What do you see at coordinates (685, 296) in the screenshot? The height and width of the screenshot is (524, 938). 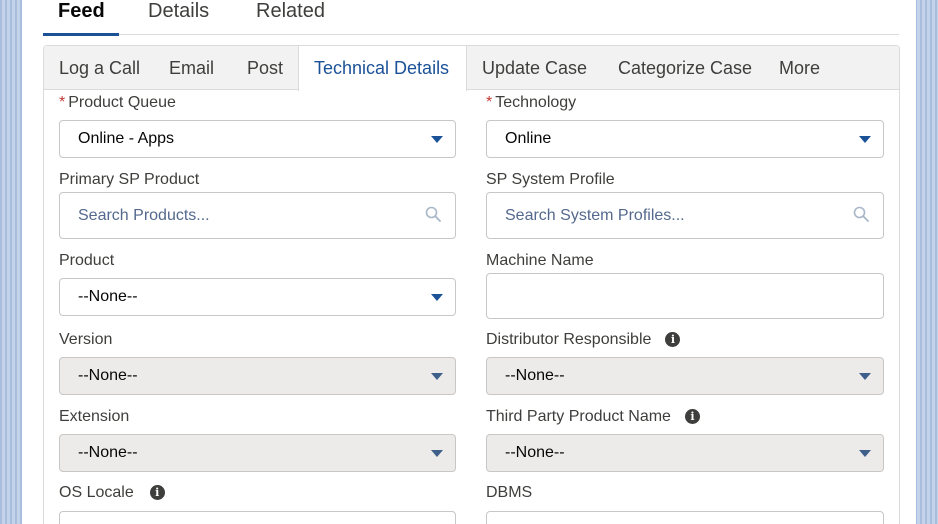 I see `machine-name-input` at bounding box center [685, 296].